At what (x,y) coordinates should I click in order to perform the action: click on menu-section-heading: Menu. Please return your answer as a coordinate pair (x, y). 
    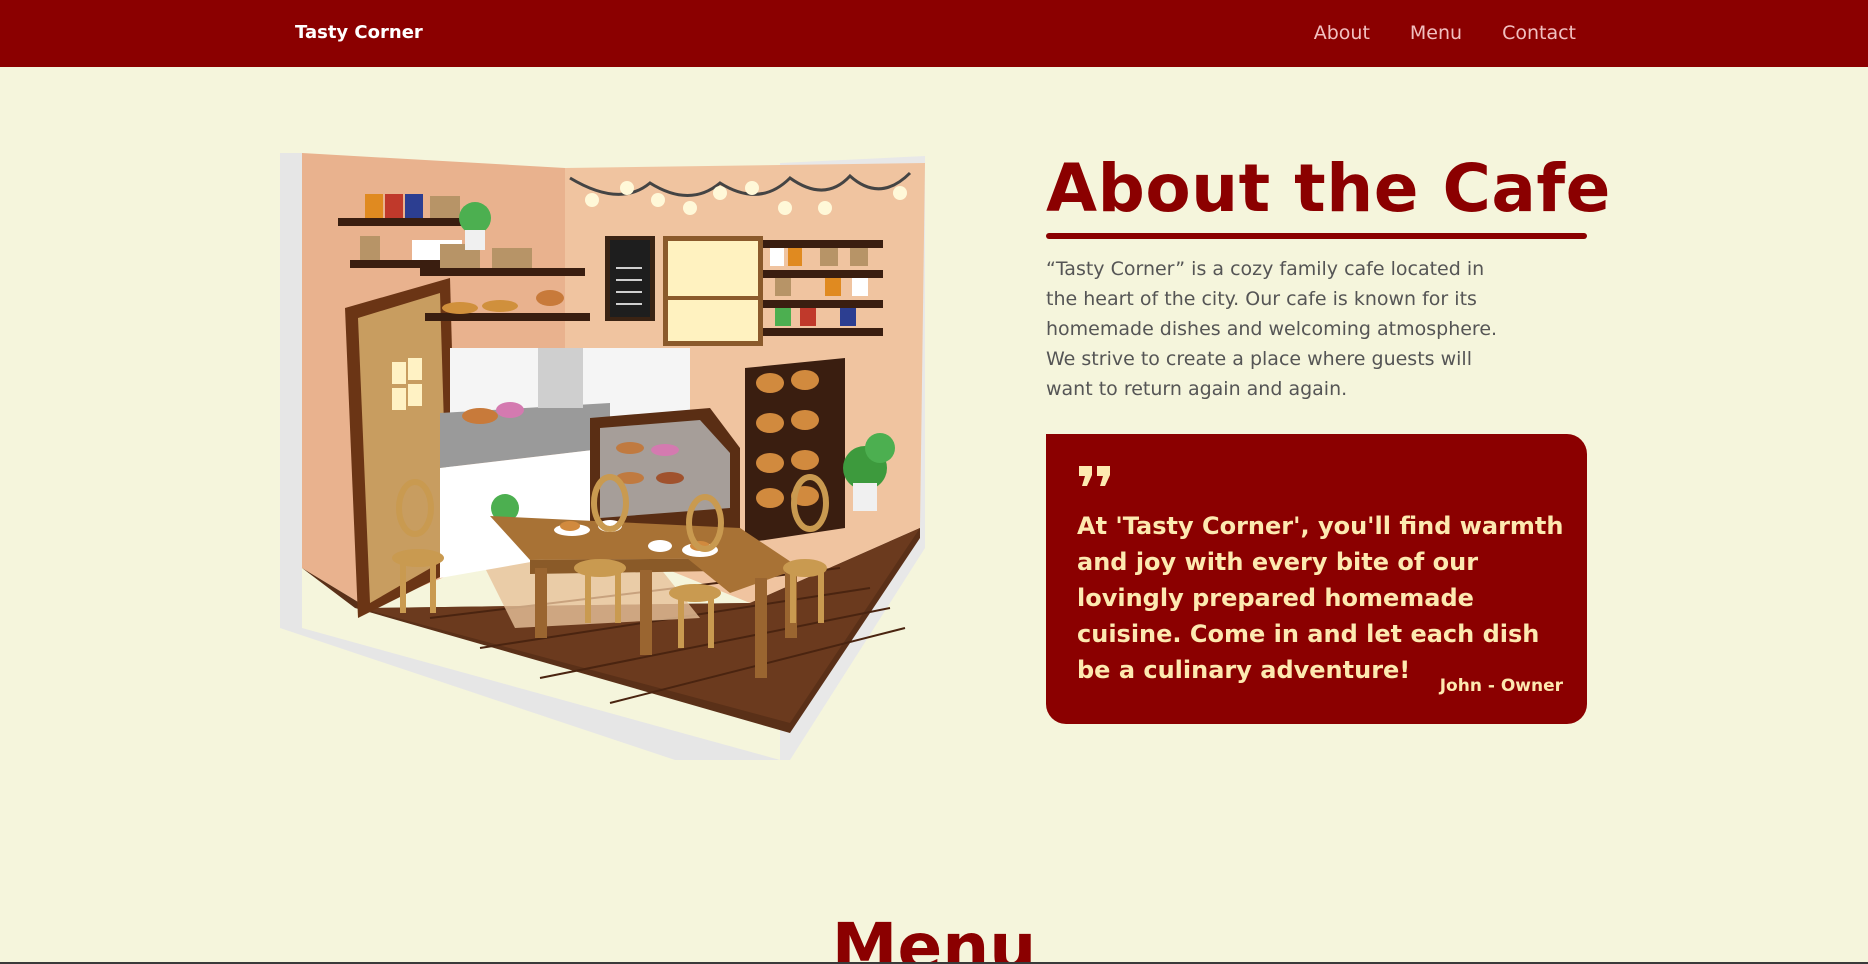
    Looking at the image, I should click on (934, 936).